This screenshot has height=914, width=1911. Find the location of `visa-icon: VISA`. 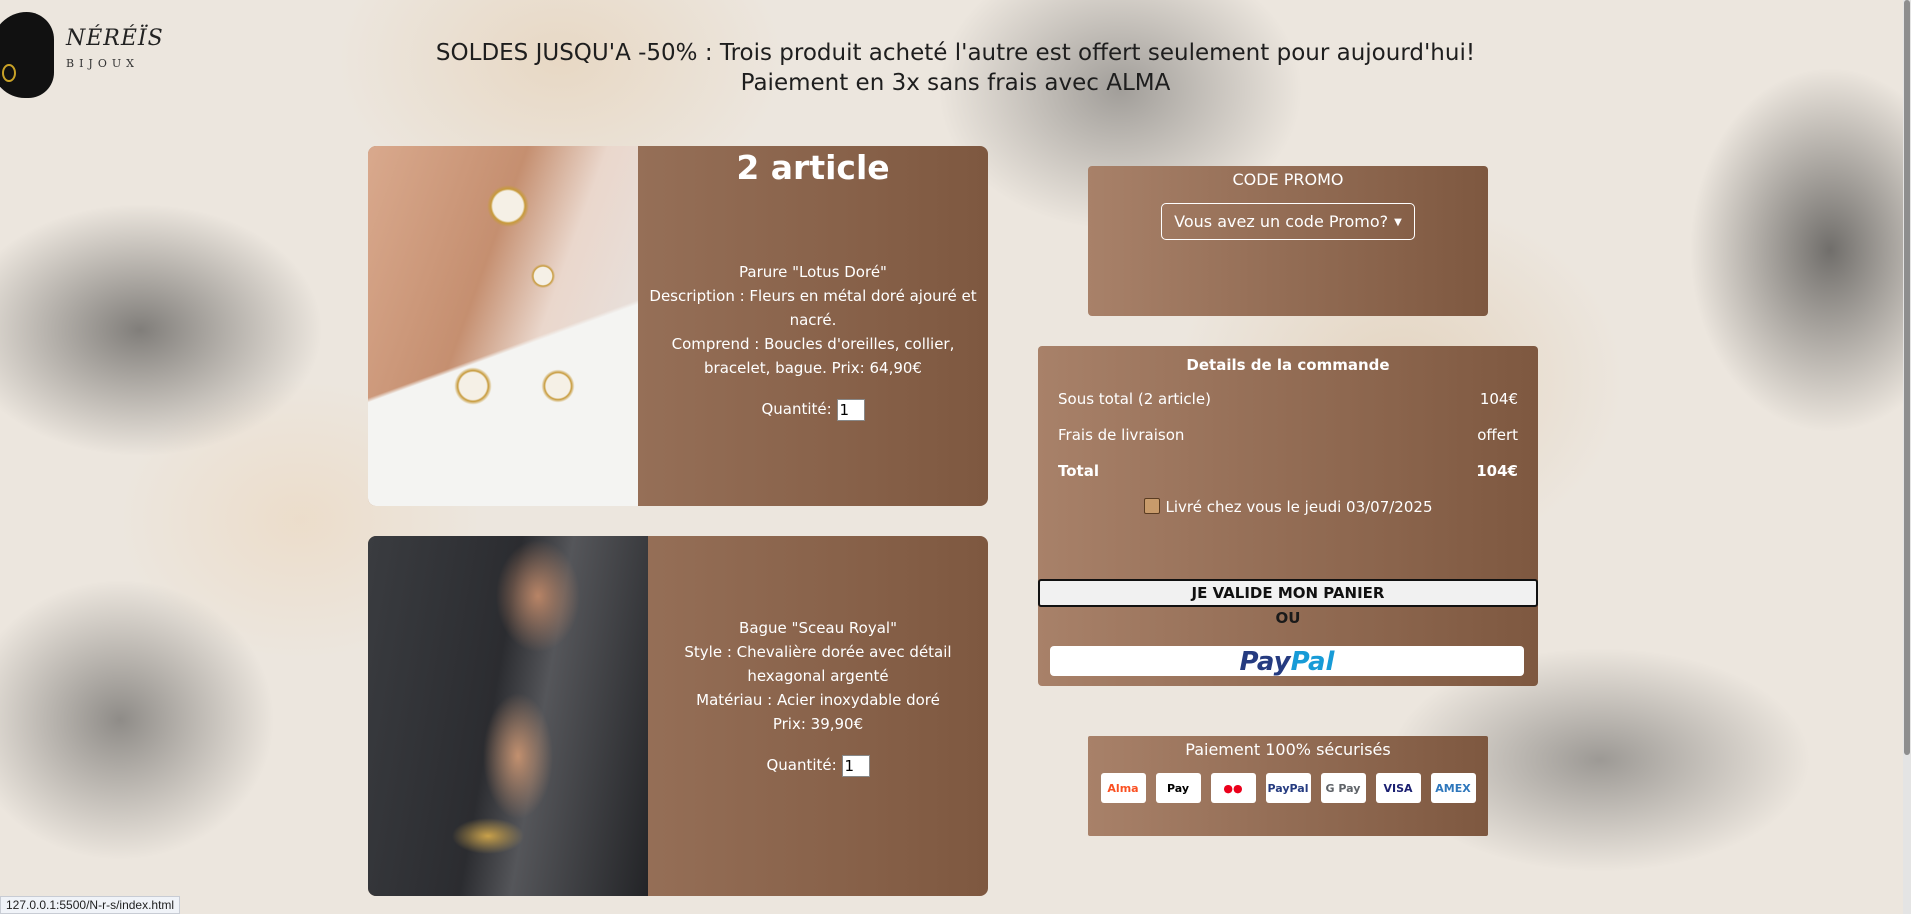

visa-icon: VISA is located at coordinates (1398, 788).